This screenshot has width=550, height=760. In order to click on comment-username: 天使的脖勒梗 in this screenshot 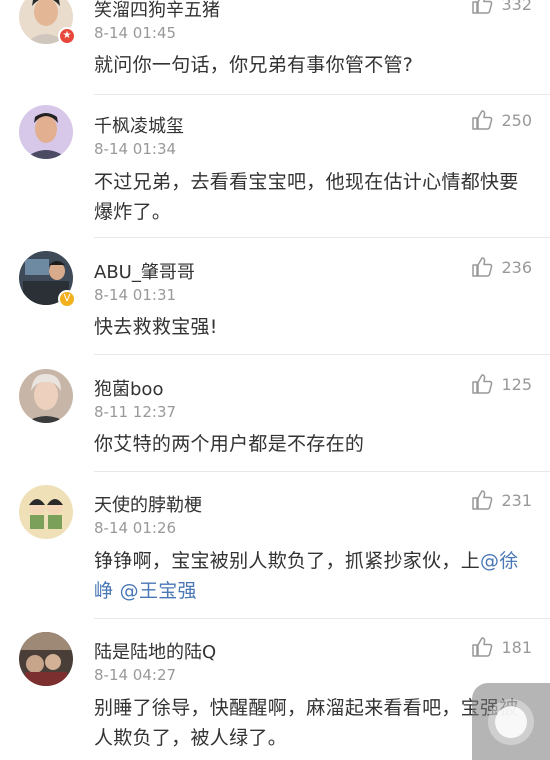, I will do `click(148, 504)`.